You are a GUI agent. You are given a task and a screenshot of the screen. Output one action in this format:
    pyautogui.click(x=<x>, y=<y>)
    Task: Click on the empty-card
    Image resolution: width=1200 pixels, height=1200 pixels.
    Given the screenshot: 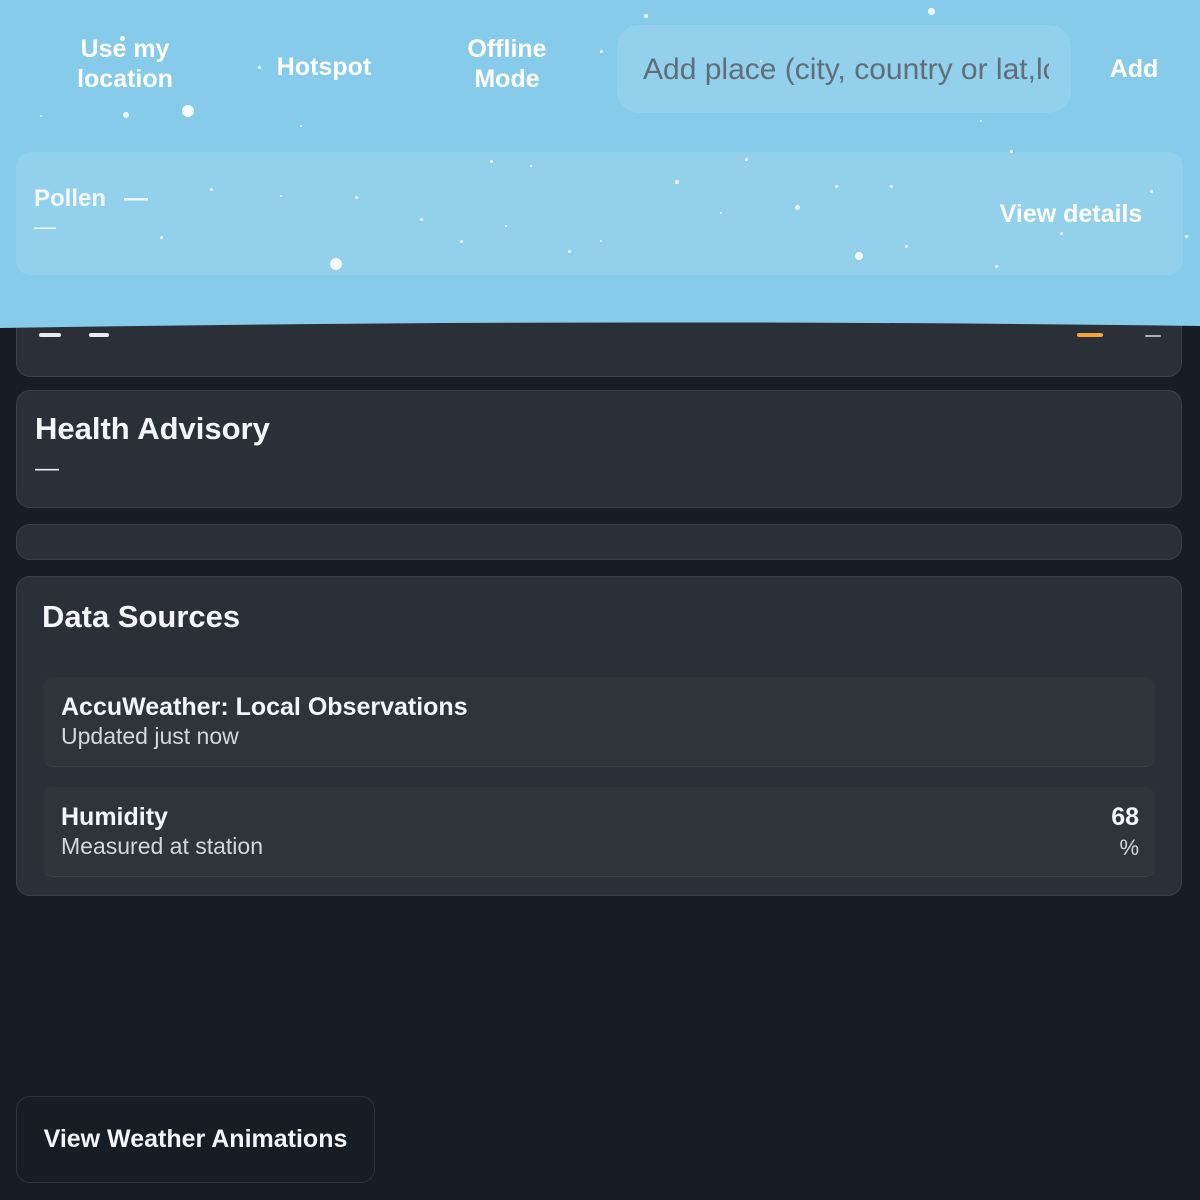 What is the action you would take?
    pyautogui.click(x=599, y=542)
    